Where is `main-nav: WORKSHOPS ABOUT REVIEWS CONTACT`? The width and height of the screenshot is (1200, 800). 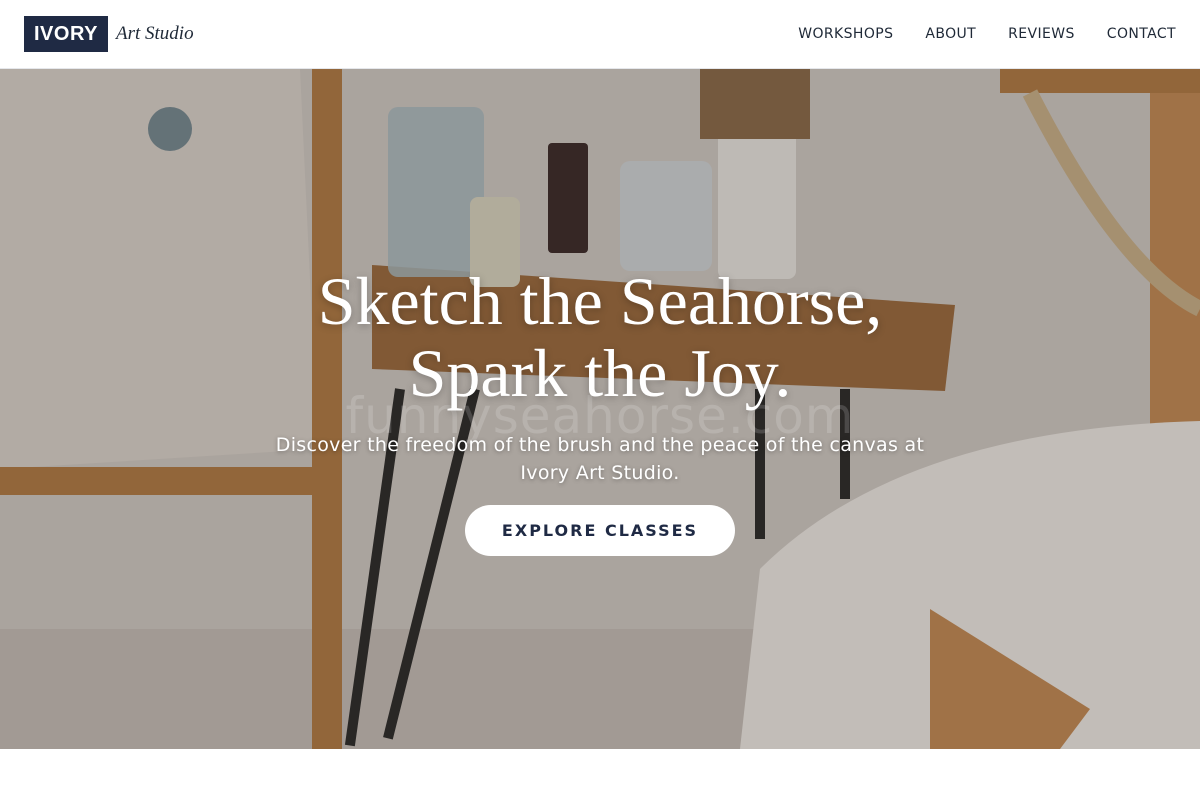
main-nav: WORKSHOPS ABOUT REVIEWS CONTACT is located at coordinates (987, 34).